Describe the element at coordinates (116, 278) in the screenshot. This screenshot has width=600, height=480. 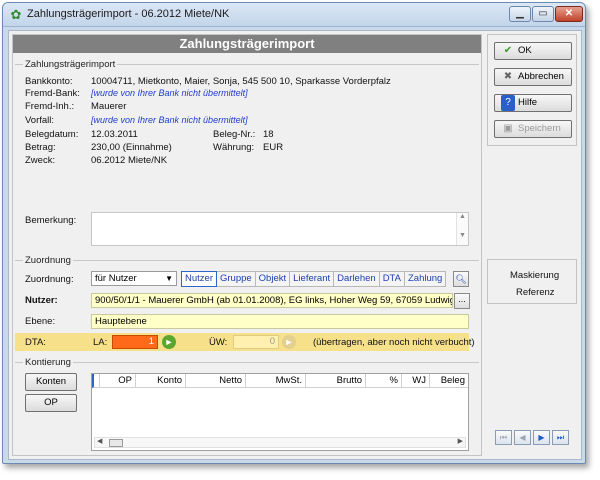
I see `zuordnung-select-value: für Nutzer` at that location.